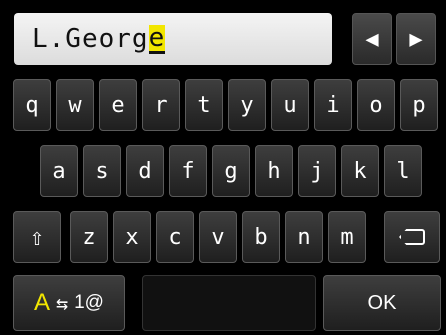 The image size is (446, 335). Describe the element at coordinates (75, 105) in the screenshot. I see `key-w: w` at that location.